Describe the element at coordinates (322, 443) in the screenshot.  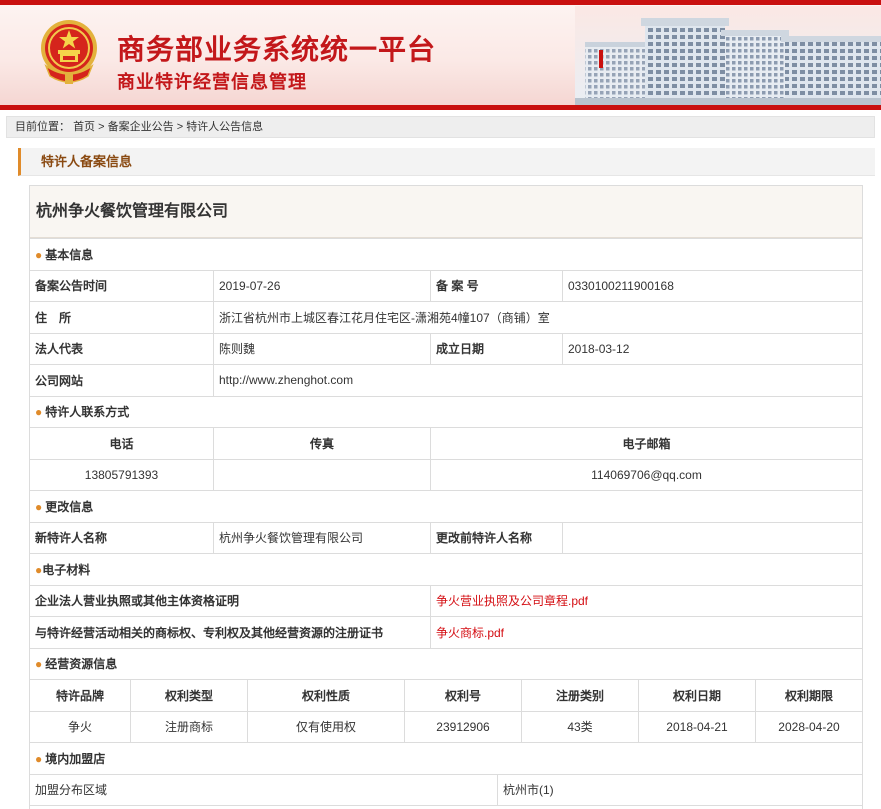
I see `fax-header: 传真` at that location.